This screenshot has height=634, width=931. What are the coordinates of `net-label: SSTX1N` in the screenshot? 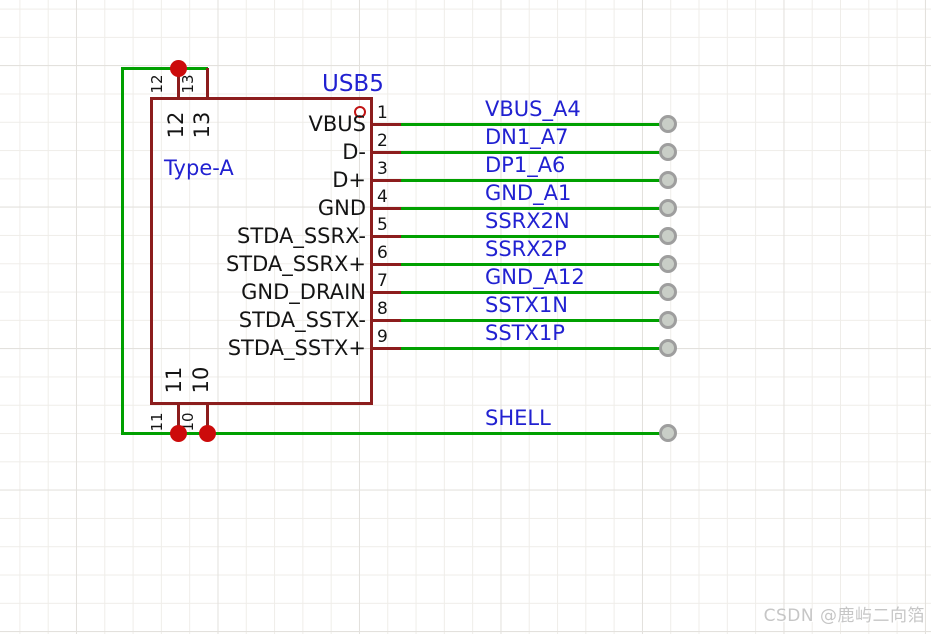 It's located at (526, 305).